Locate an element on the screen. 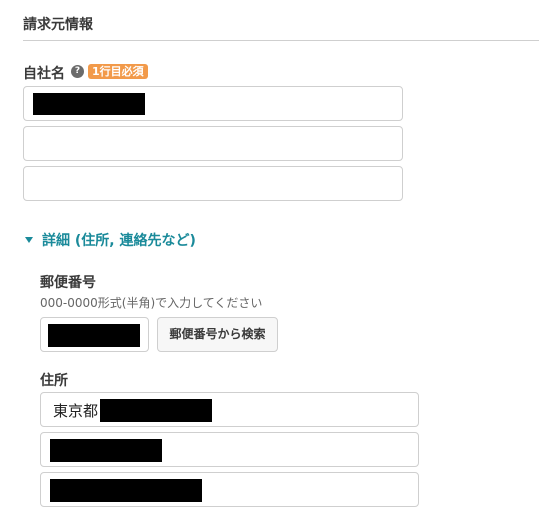  postal-code-hint: 000-0000形式(半角)で入力してください is located at coordinates (151, 303).